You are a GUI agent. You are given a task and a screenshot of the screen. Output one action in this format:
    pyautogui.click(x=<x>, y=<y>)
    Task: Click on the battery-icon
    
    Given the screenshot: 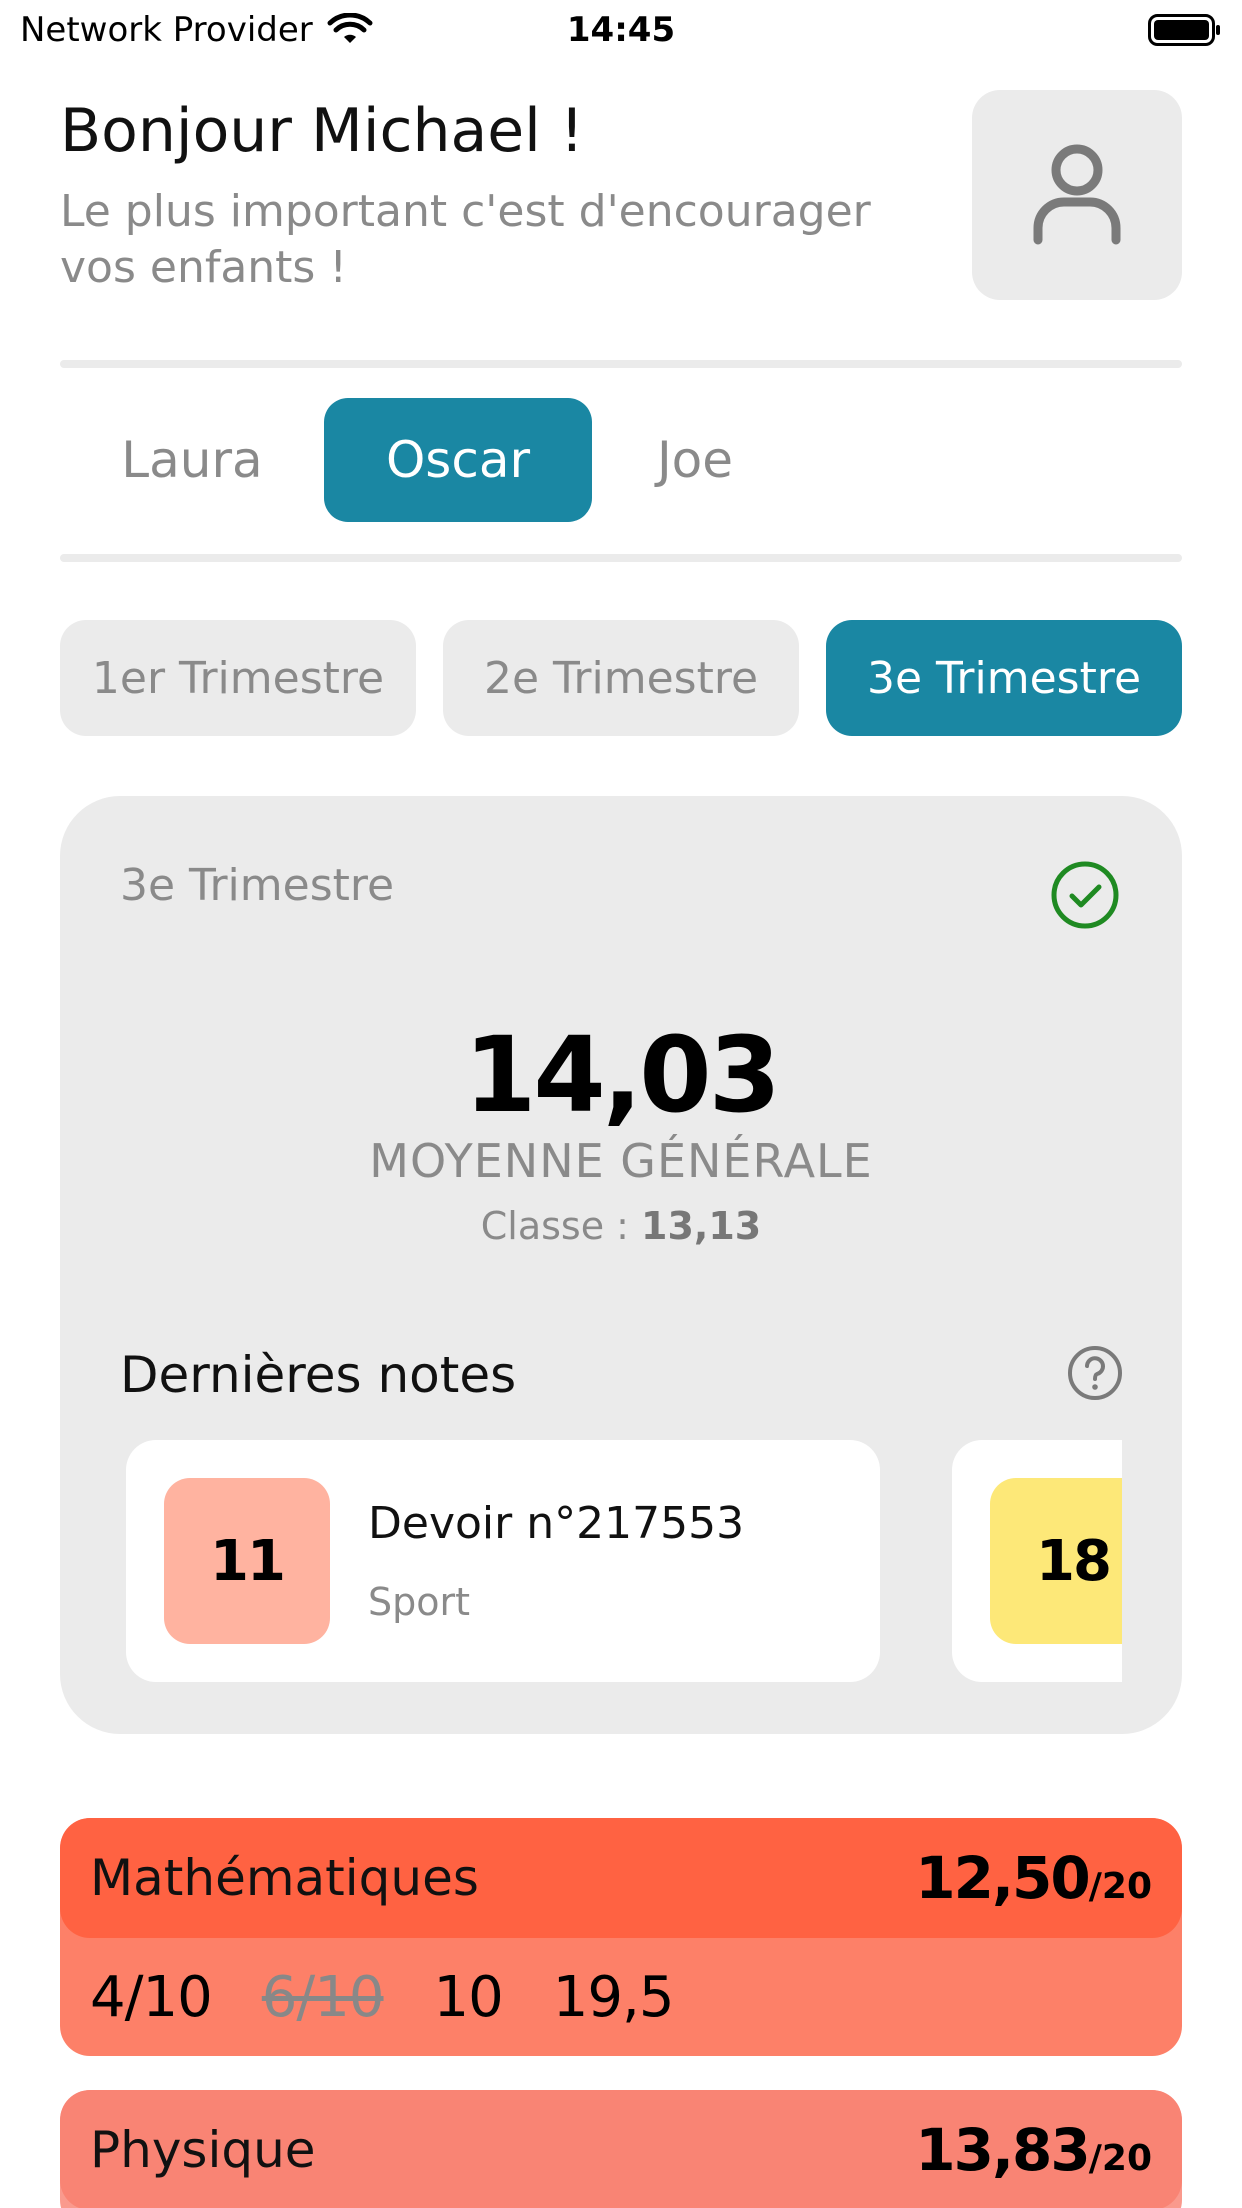 What is the action you would take?
    pyautogui.click(x=1184, y=30)
    